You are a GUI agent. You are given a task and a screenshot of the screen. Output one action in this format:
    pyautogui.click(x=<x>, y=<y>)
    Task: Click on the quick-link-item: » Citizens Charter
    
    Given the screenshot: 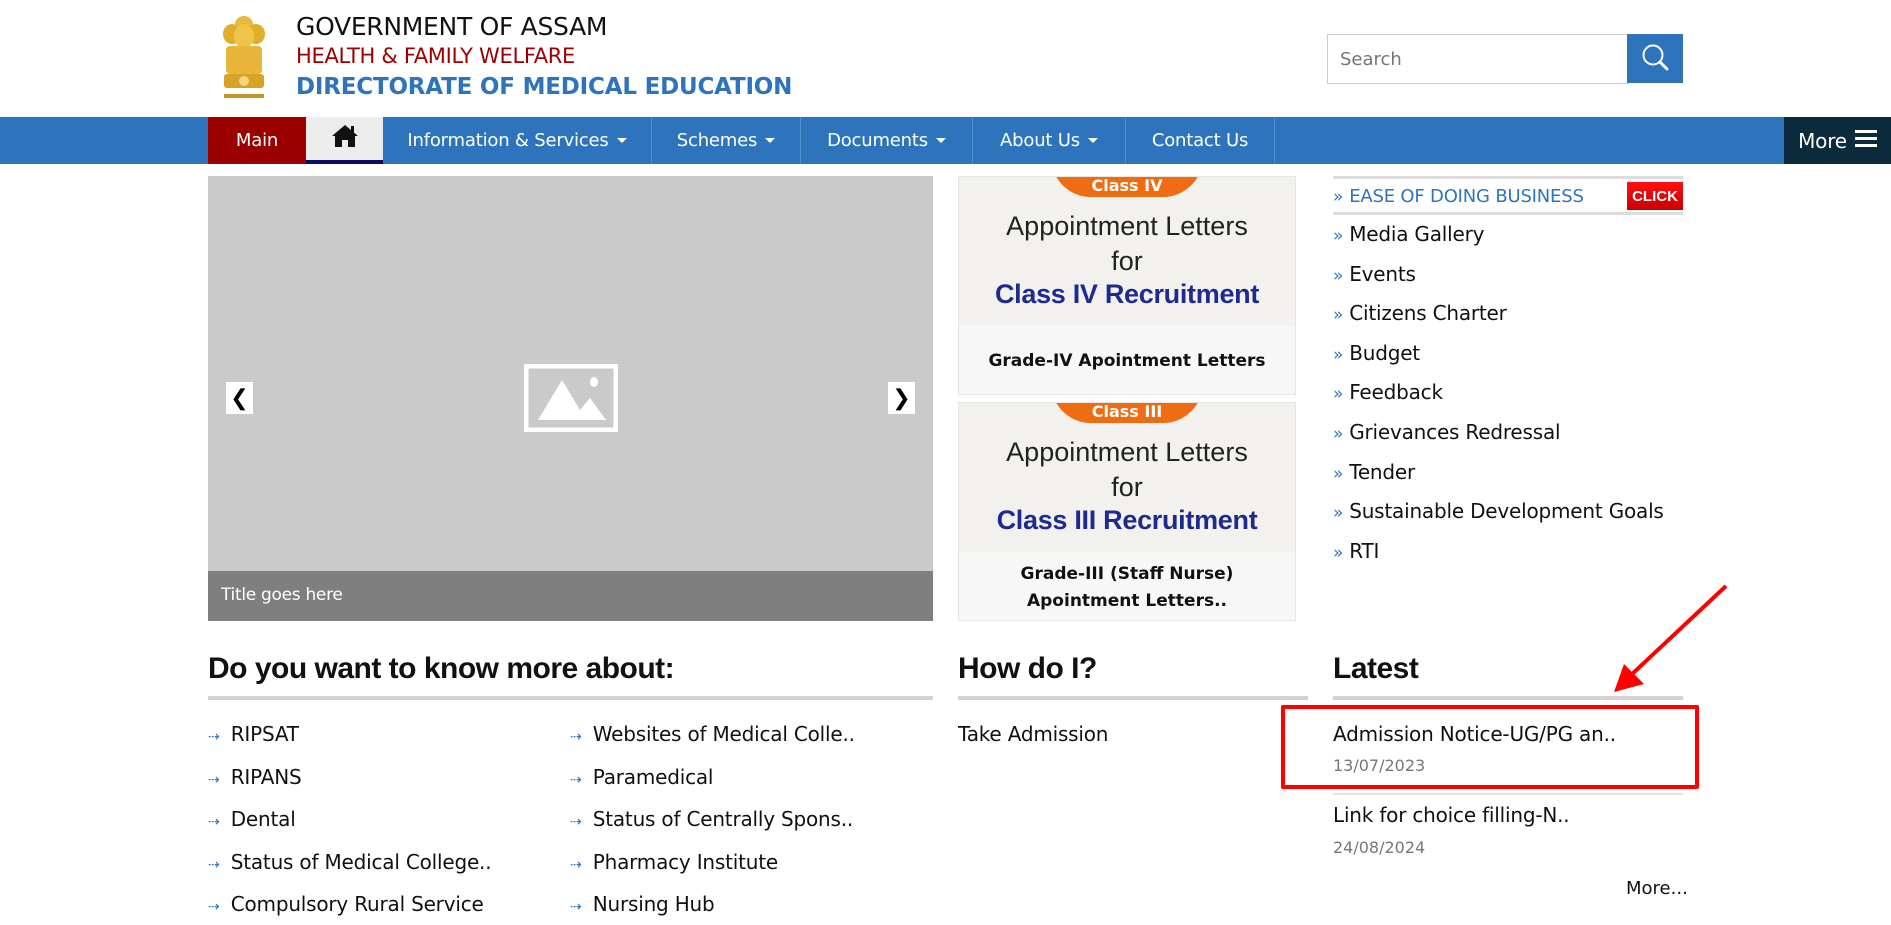 What is the action you would take?
    pyautogui.click(x=1420, y=313)
    